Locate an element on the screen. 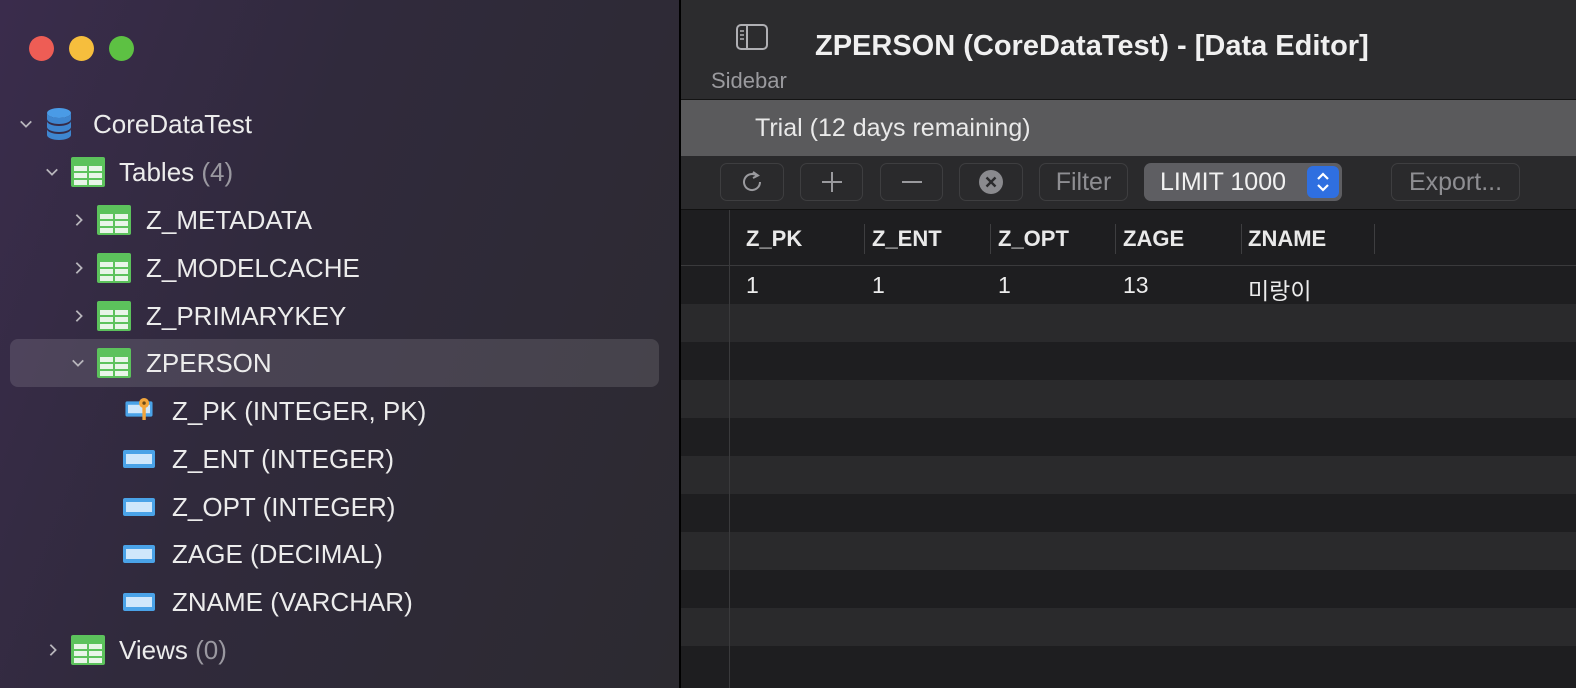 The width and height of the screenshot is (1576, 688). cell-z-pk: 1 is located at coordinates (752, 285).